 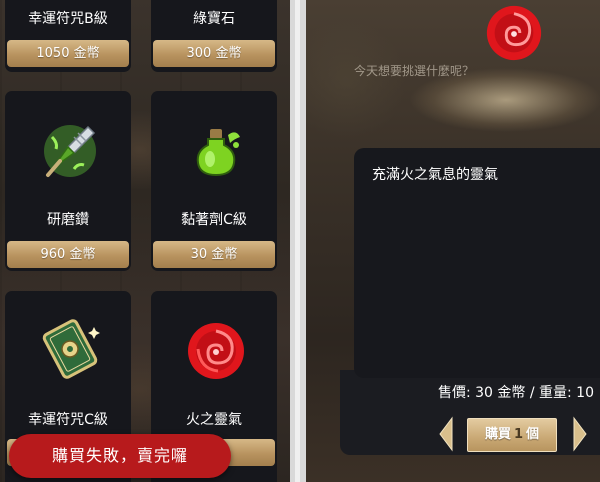 I want to click on buy-quantity-value: 1, so click(x=518, y=434).